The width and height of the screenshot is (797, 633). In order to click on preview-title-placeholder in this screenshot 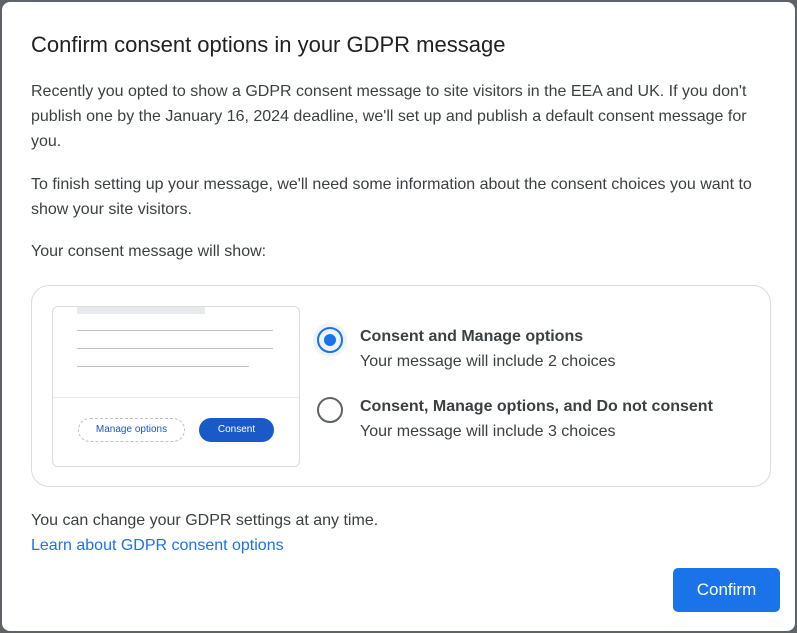, I will do `click(141, 310)`.